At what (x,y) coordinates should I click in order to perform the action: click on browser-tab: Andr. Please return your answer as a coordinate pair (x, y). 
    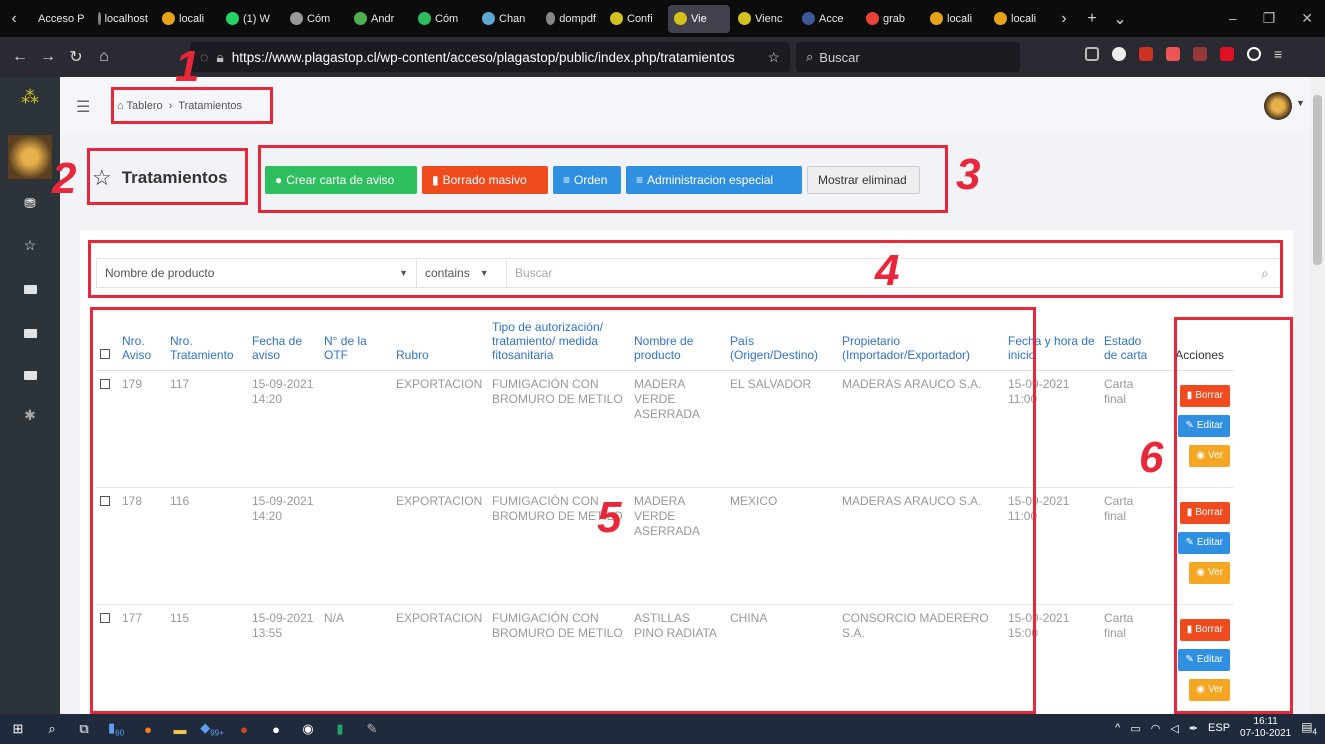
    Looking at the image, I should click on (379, 19).